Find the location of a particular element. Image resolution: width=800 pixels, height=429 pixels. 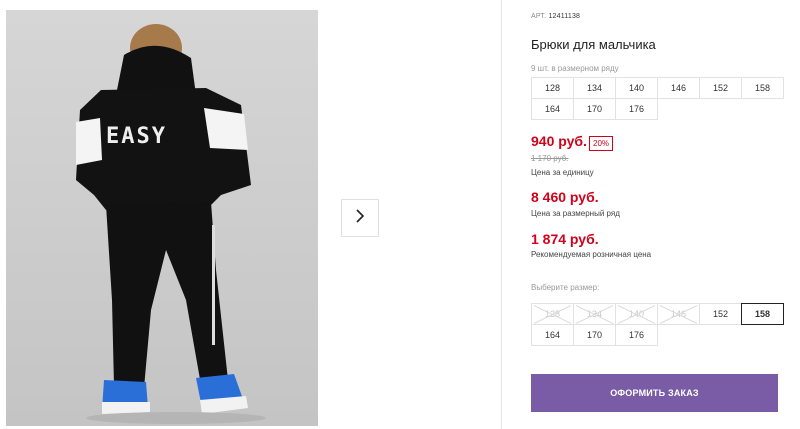

size-option-146: 146 is located at coordinates (678, 314).